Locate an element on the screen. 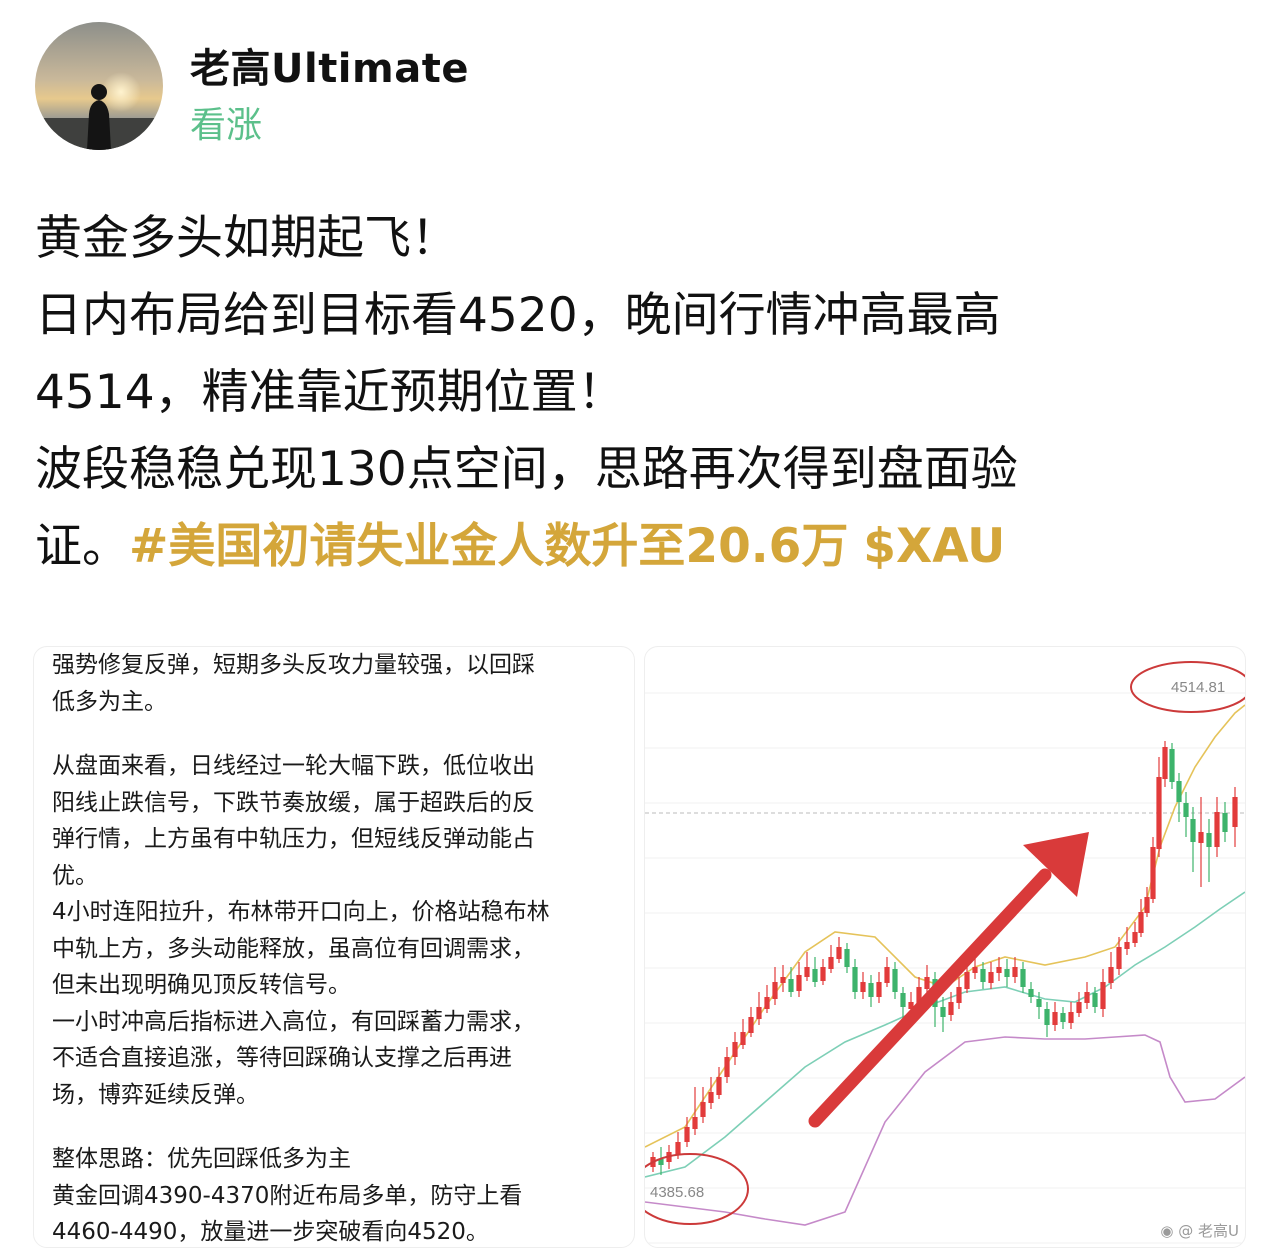 The height and width of the screenshot is (1260, 1280). ticker-link: $XAU is located at coordinates (934, 546).